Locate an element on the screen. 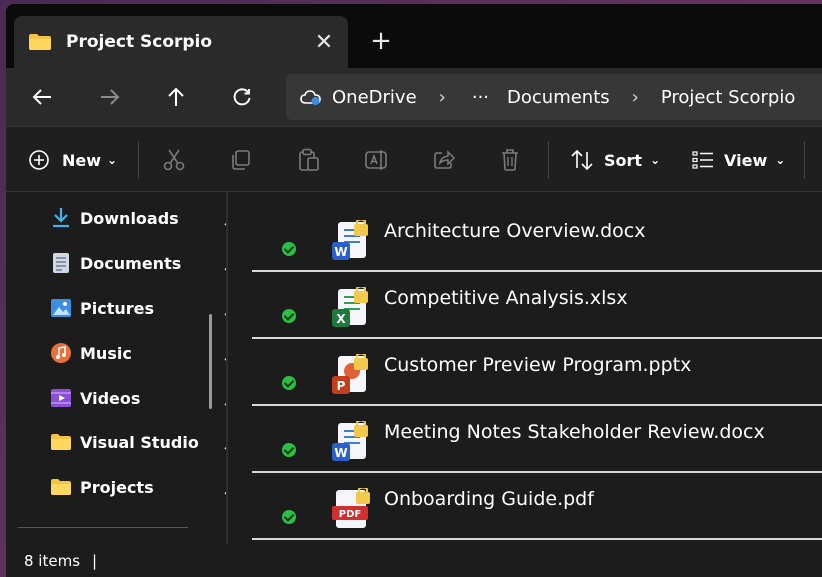 The image size is (822, 577). new-label: New is located at coordinates (82, 160).